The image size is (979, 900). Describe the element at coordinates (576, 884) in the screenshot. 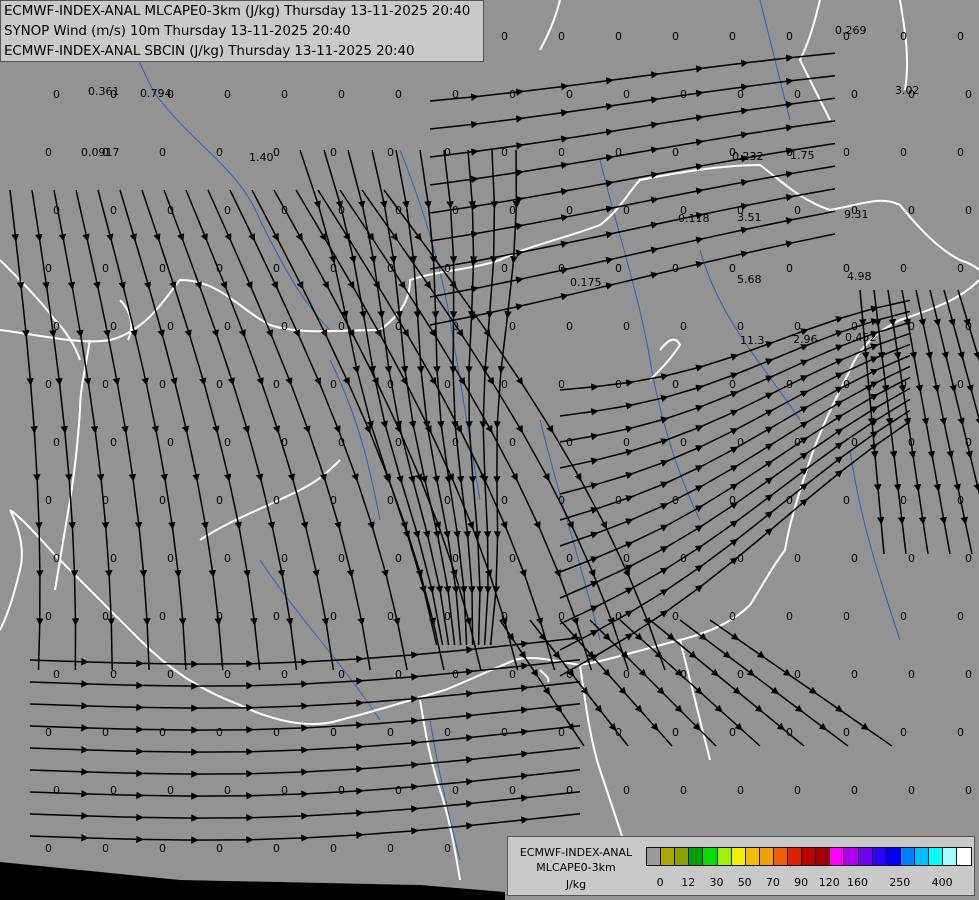

I see `legend-unit: J/kg` at that location.